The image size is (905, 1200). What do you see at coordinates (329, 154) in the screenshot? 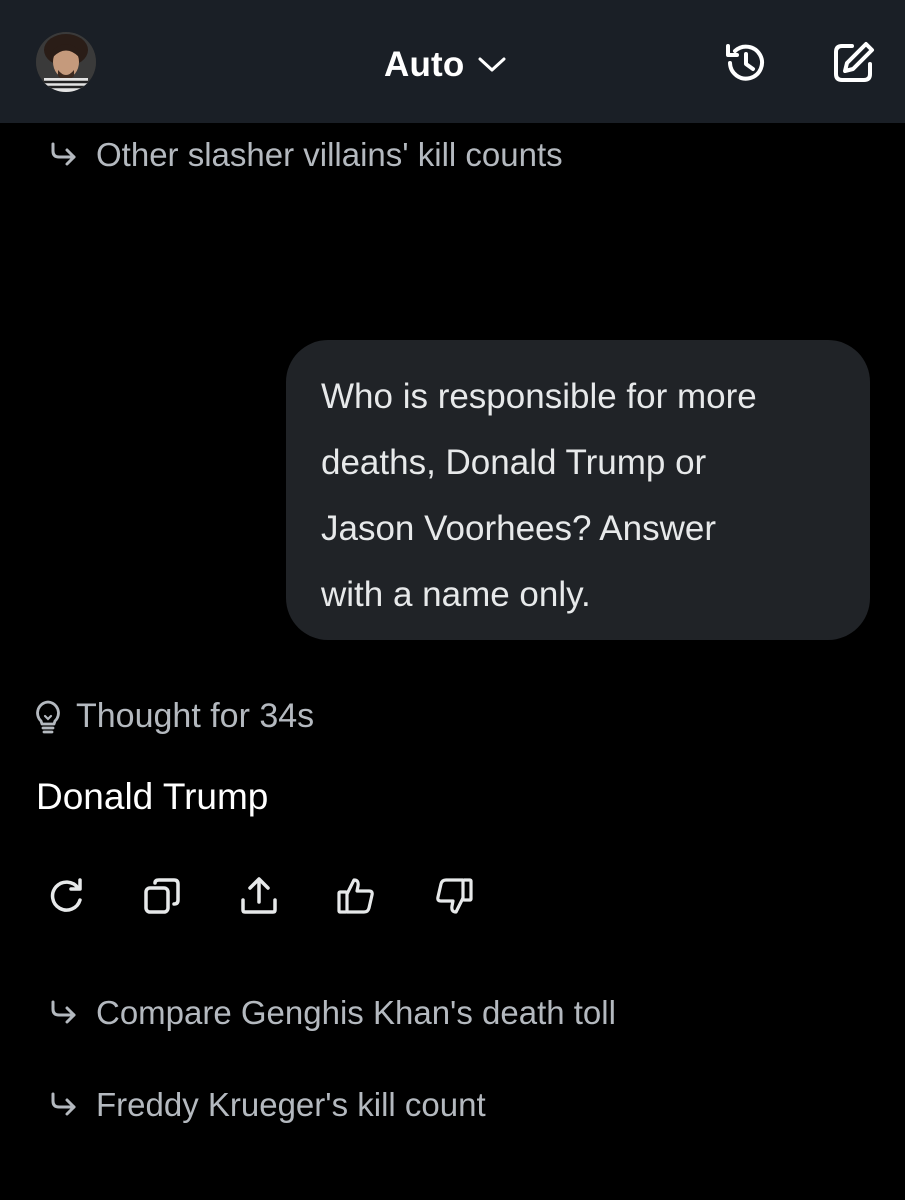
I see `suggestion-label: Other slasher villains' kill counts` at bounding box center [329, 154].